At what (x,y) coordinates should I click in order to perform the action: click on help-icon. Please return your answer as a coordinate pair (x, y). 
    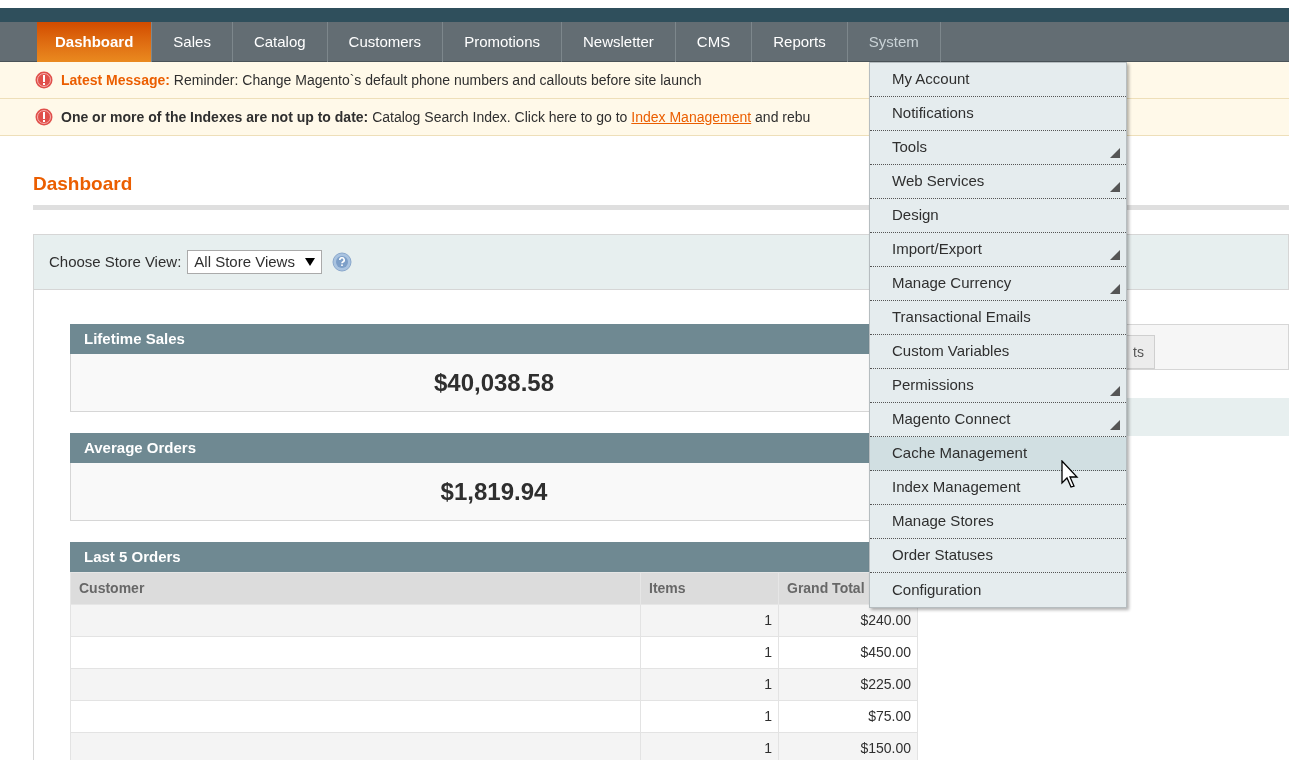
    Looking at the image, I should click on (341, 262).